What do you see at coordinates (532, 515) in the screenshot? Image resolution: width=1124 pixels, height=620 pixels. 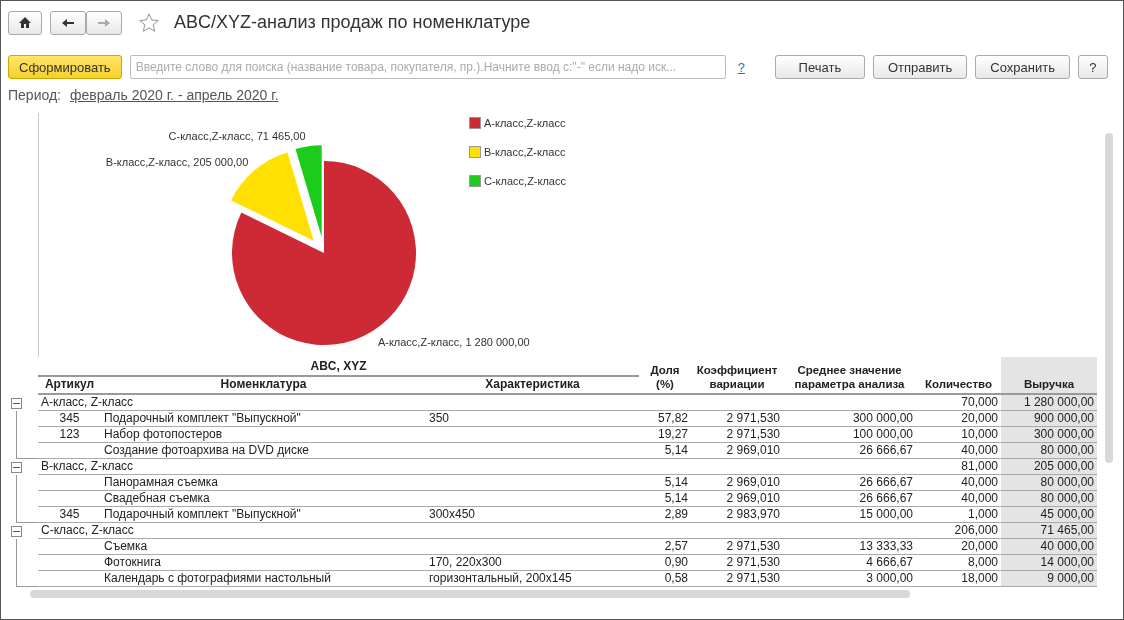 I see `table-cell: 300x450` at bounding box center [532, 515].